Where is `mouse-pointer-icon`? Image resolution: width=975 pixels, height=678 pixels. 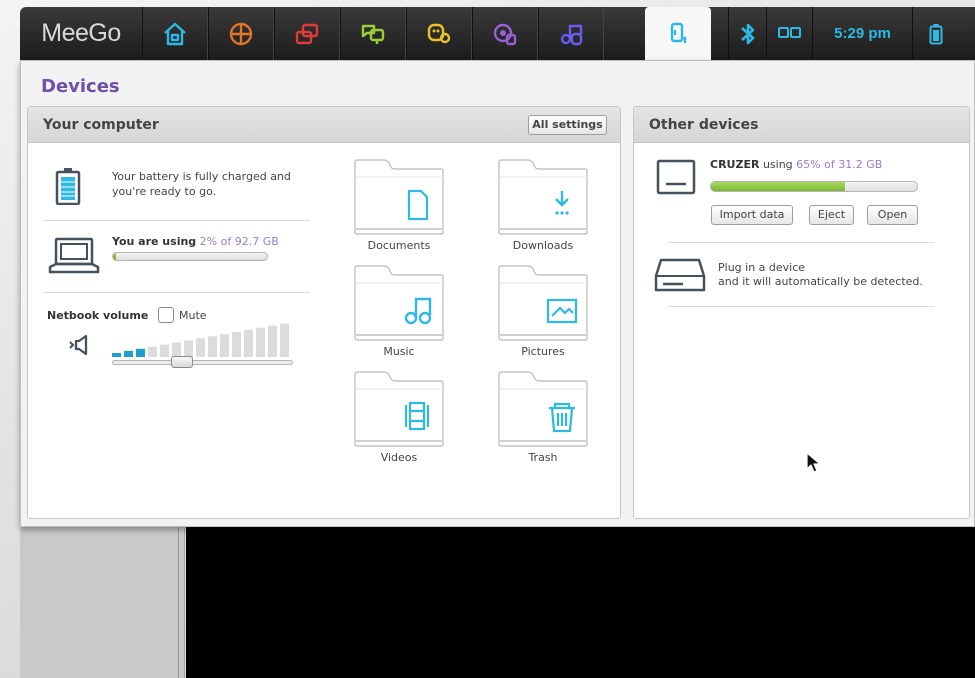
mouse-pointer-icon is located at coordinates (813, 462).